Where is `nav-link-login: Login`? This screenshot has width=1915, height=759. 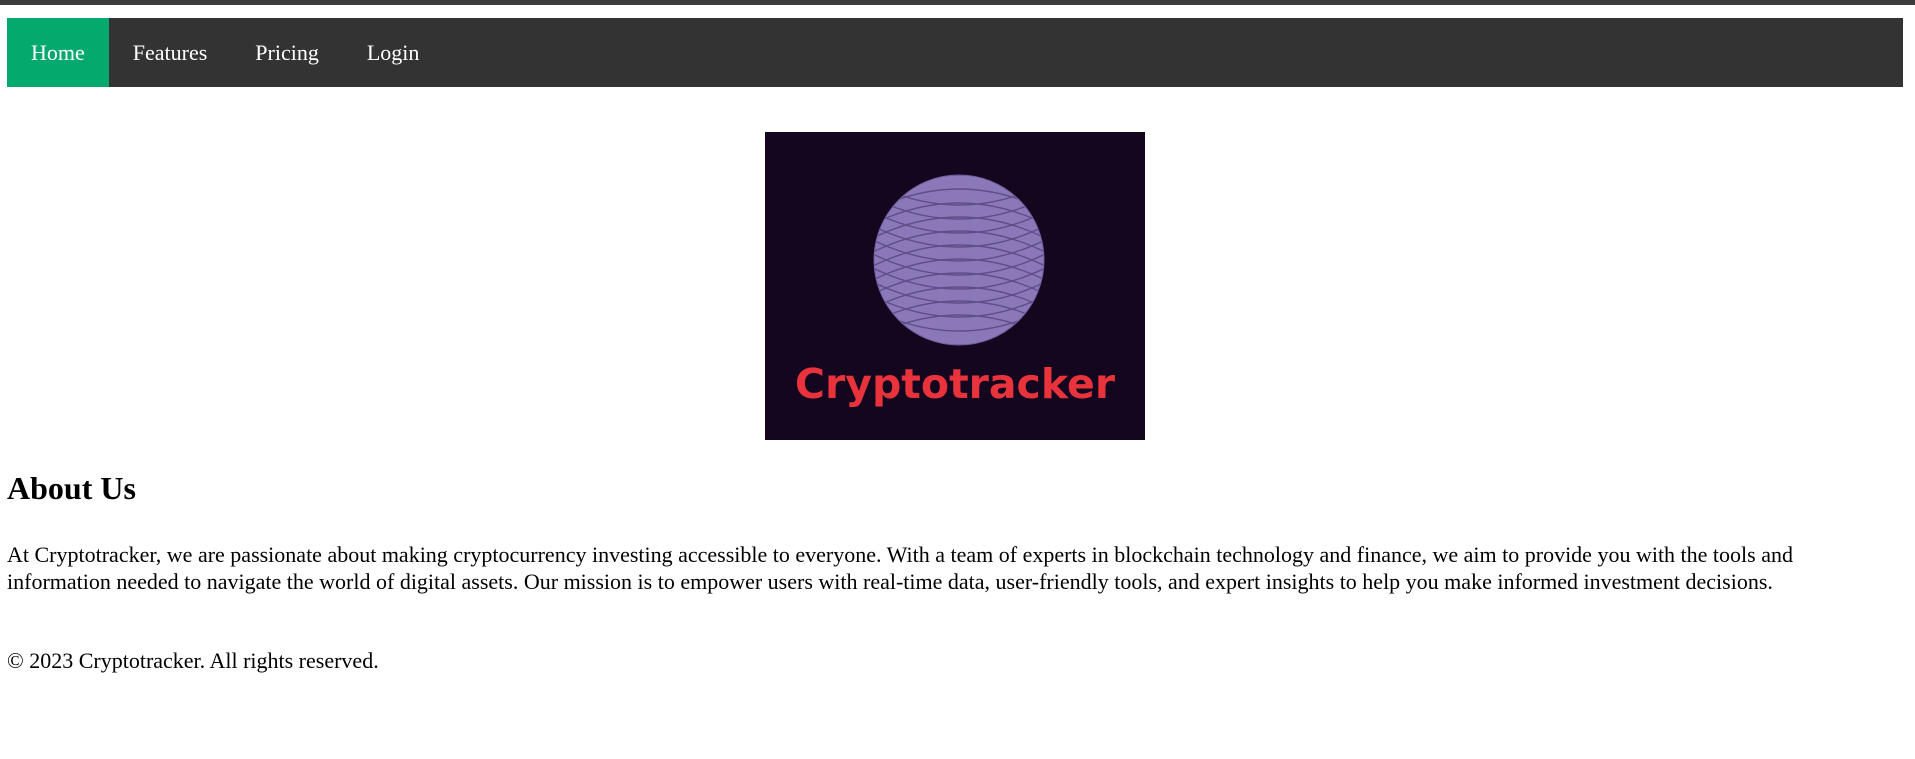 nav-link-login: Login is located at coordinates (393, 52).